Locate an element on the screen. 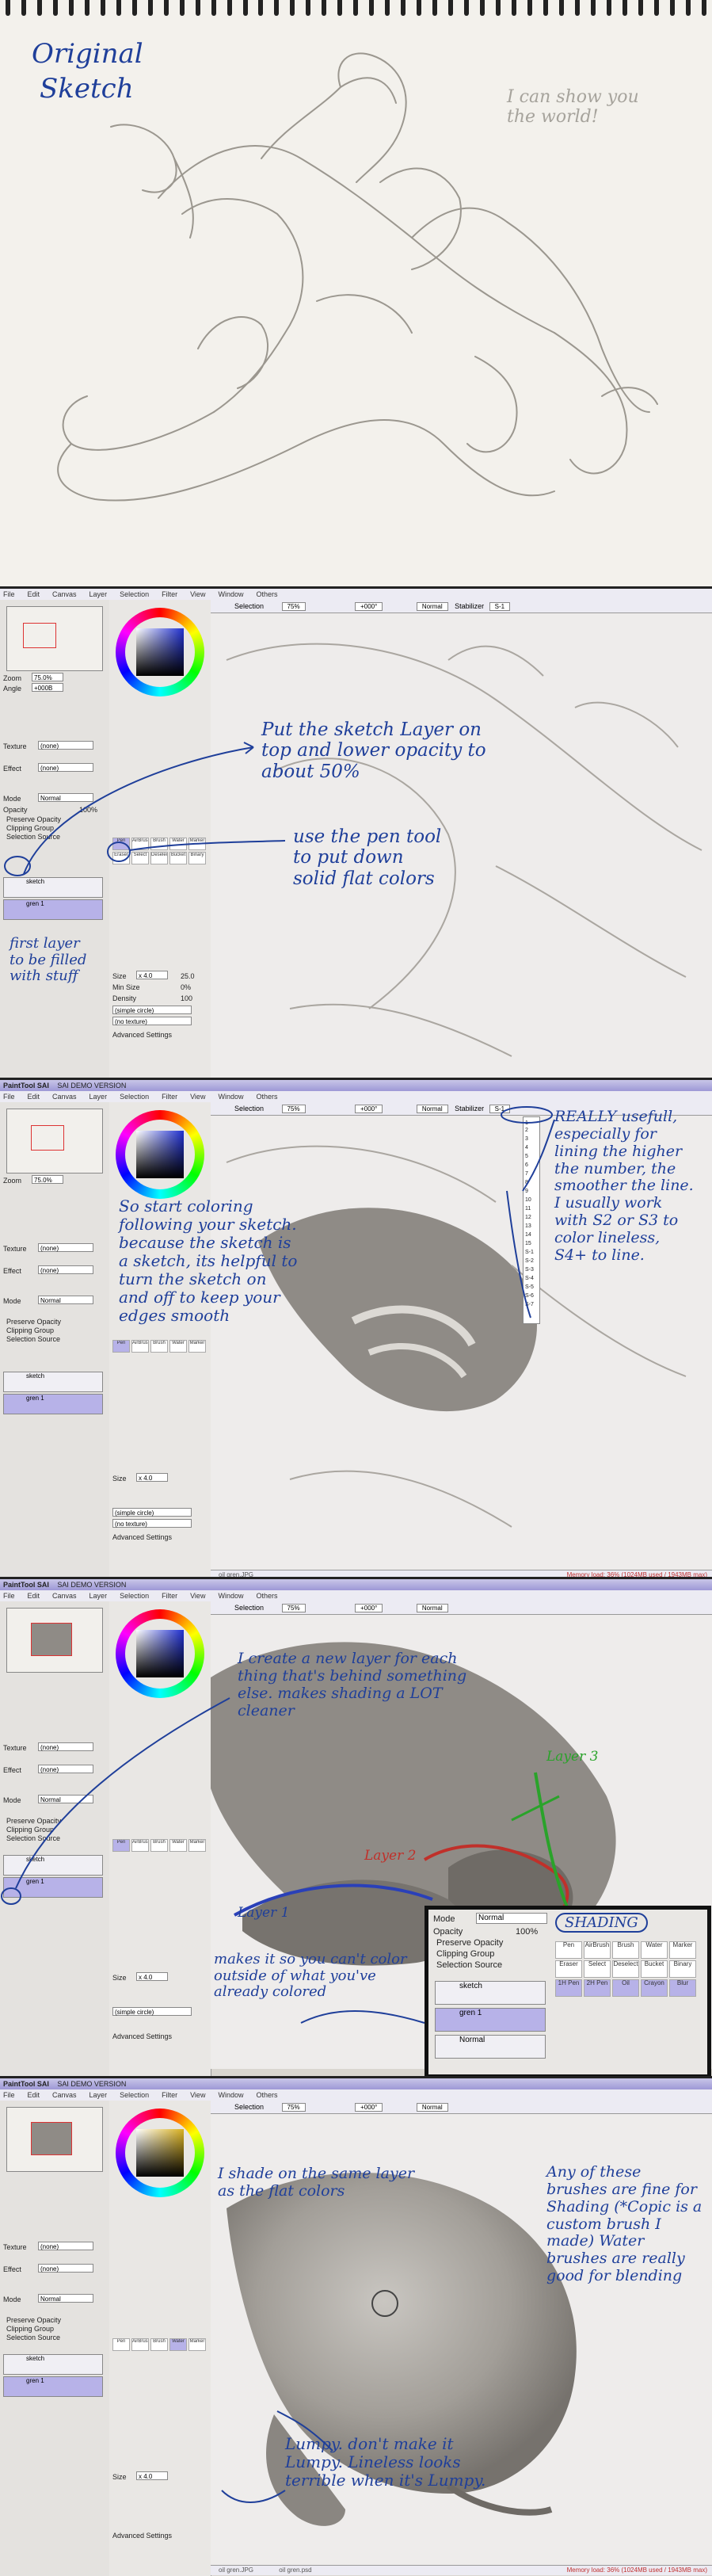 The height and width of the screenshot is (2576, 712). sketch-title-line2: Sketch is located at coordinates (87, 89).